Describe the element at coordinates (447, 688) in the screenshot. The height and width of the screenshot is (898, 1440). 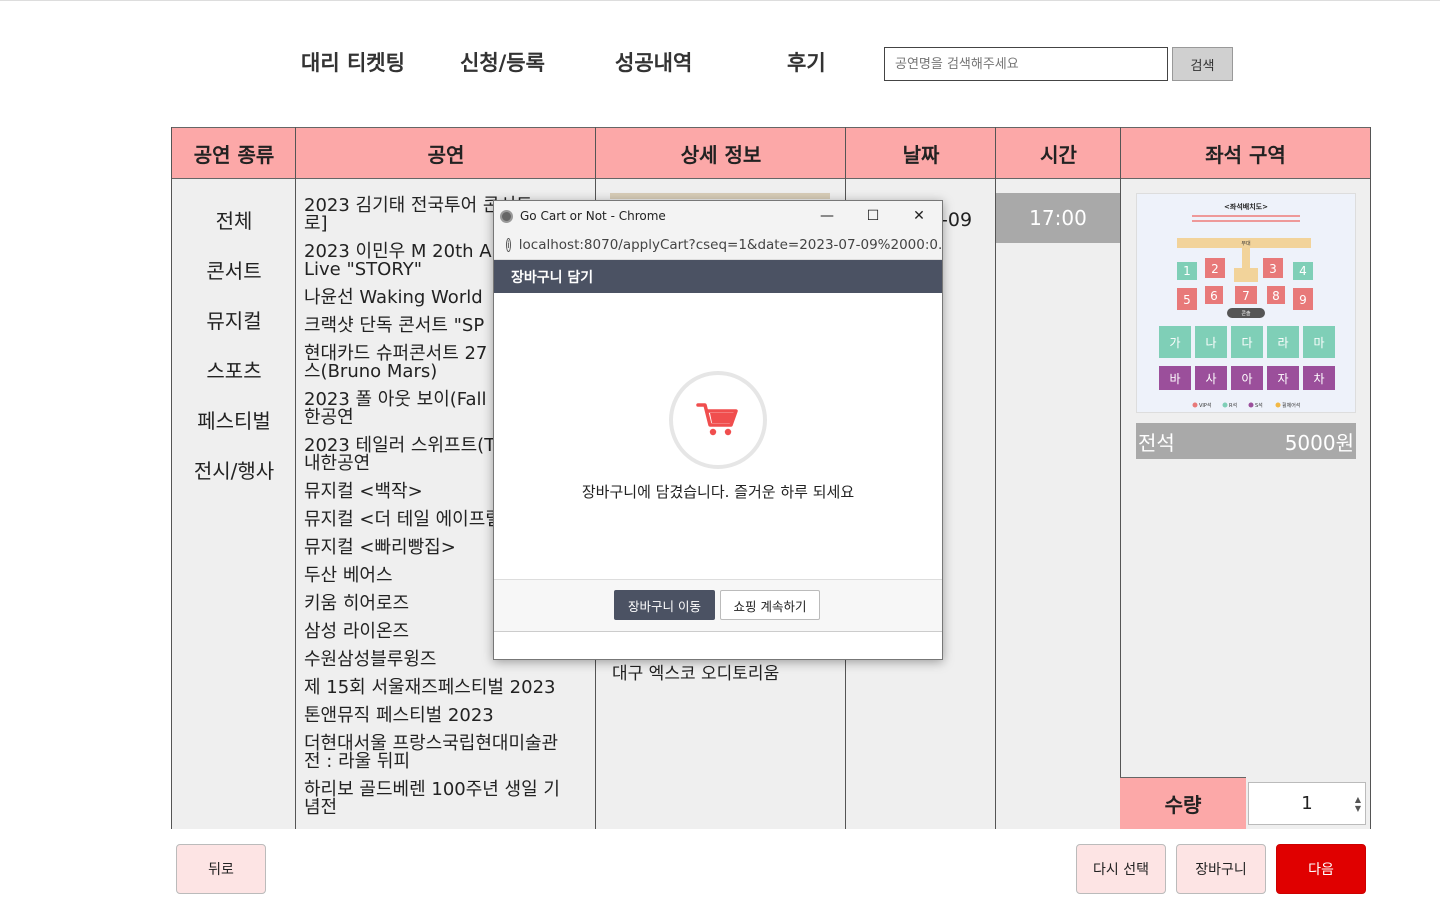
I see `list-item: 제 15회 서울재즈페스티벌 2023` at that location.